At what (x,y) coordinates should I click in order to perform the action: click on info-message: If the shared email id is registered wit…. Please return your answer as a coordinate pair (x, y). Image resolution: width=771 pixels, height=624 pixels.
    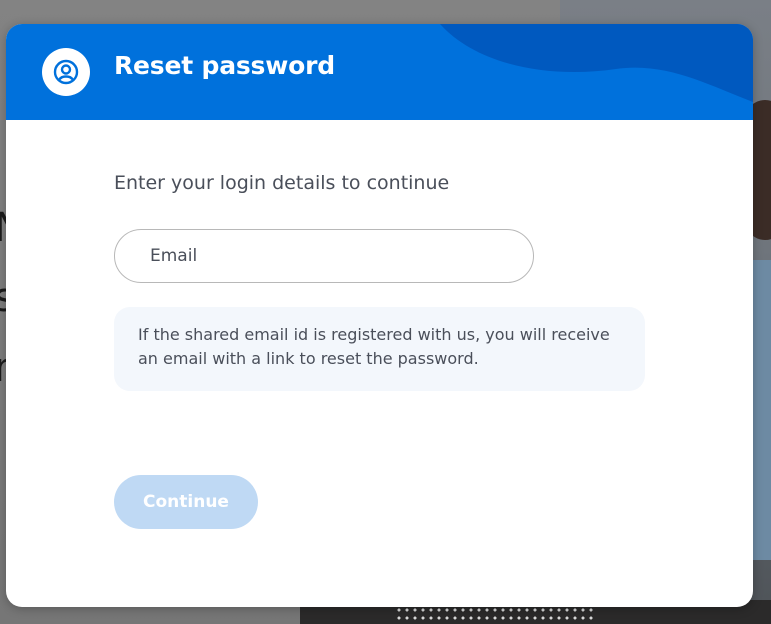
    Looking at the image, I should click on (379, 349).